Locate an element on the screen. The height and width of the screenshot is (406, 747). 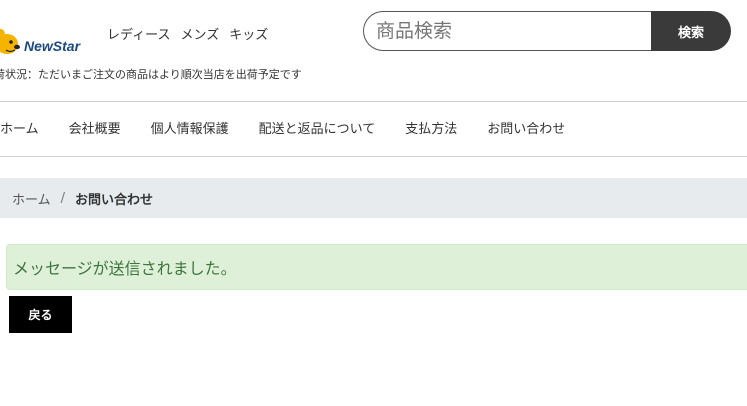
breadcrumb: ホーム / お問い合わせ is located at coordinates (373, 198).